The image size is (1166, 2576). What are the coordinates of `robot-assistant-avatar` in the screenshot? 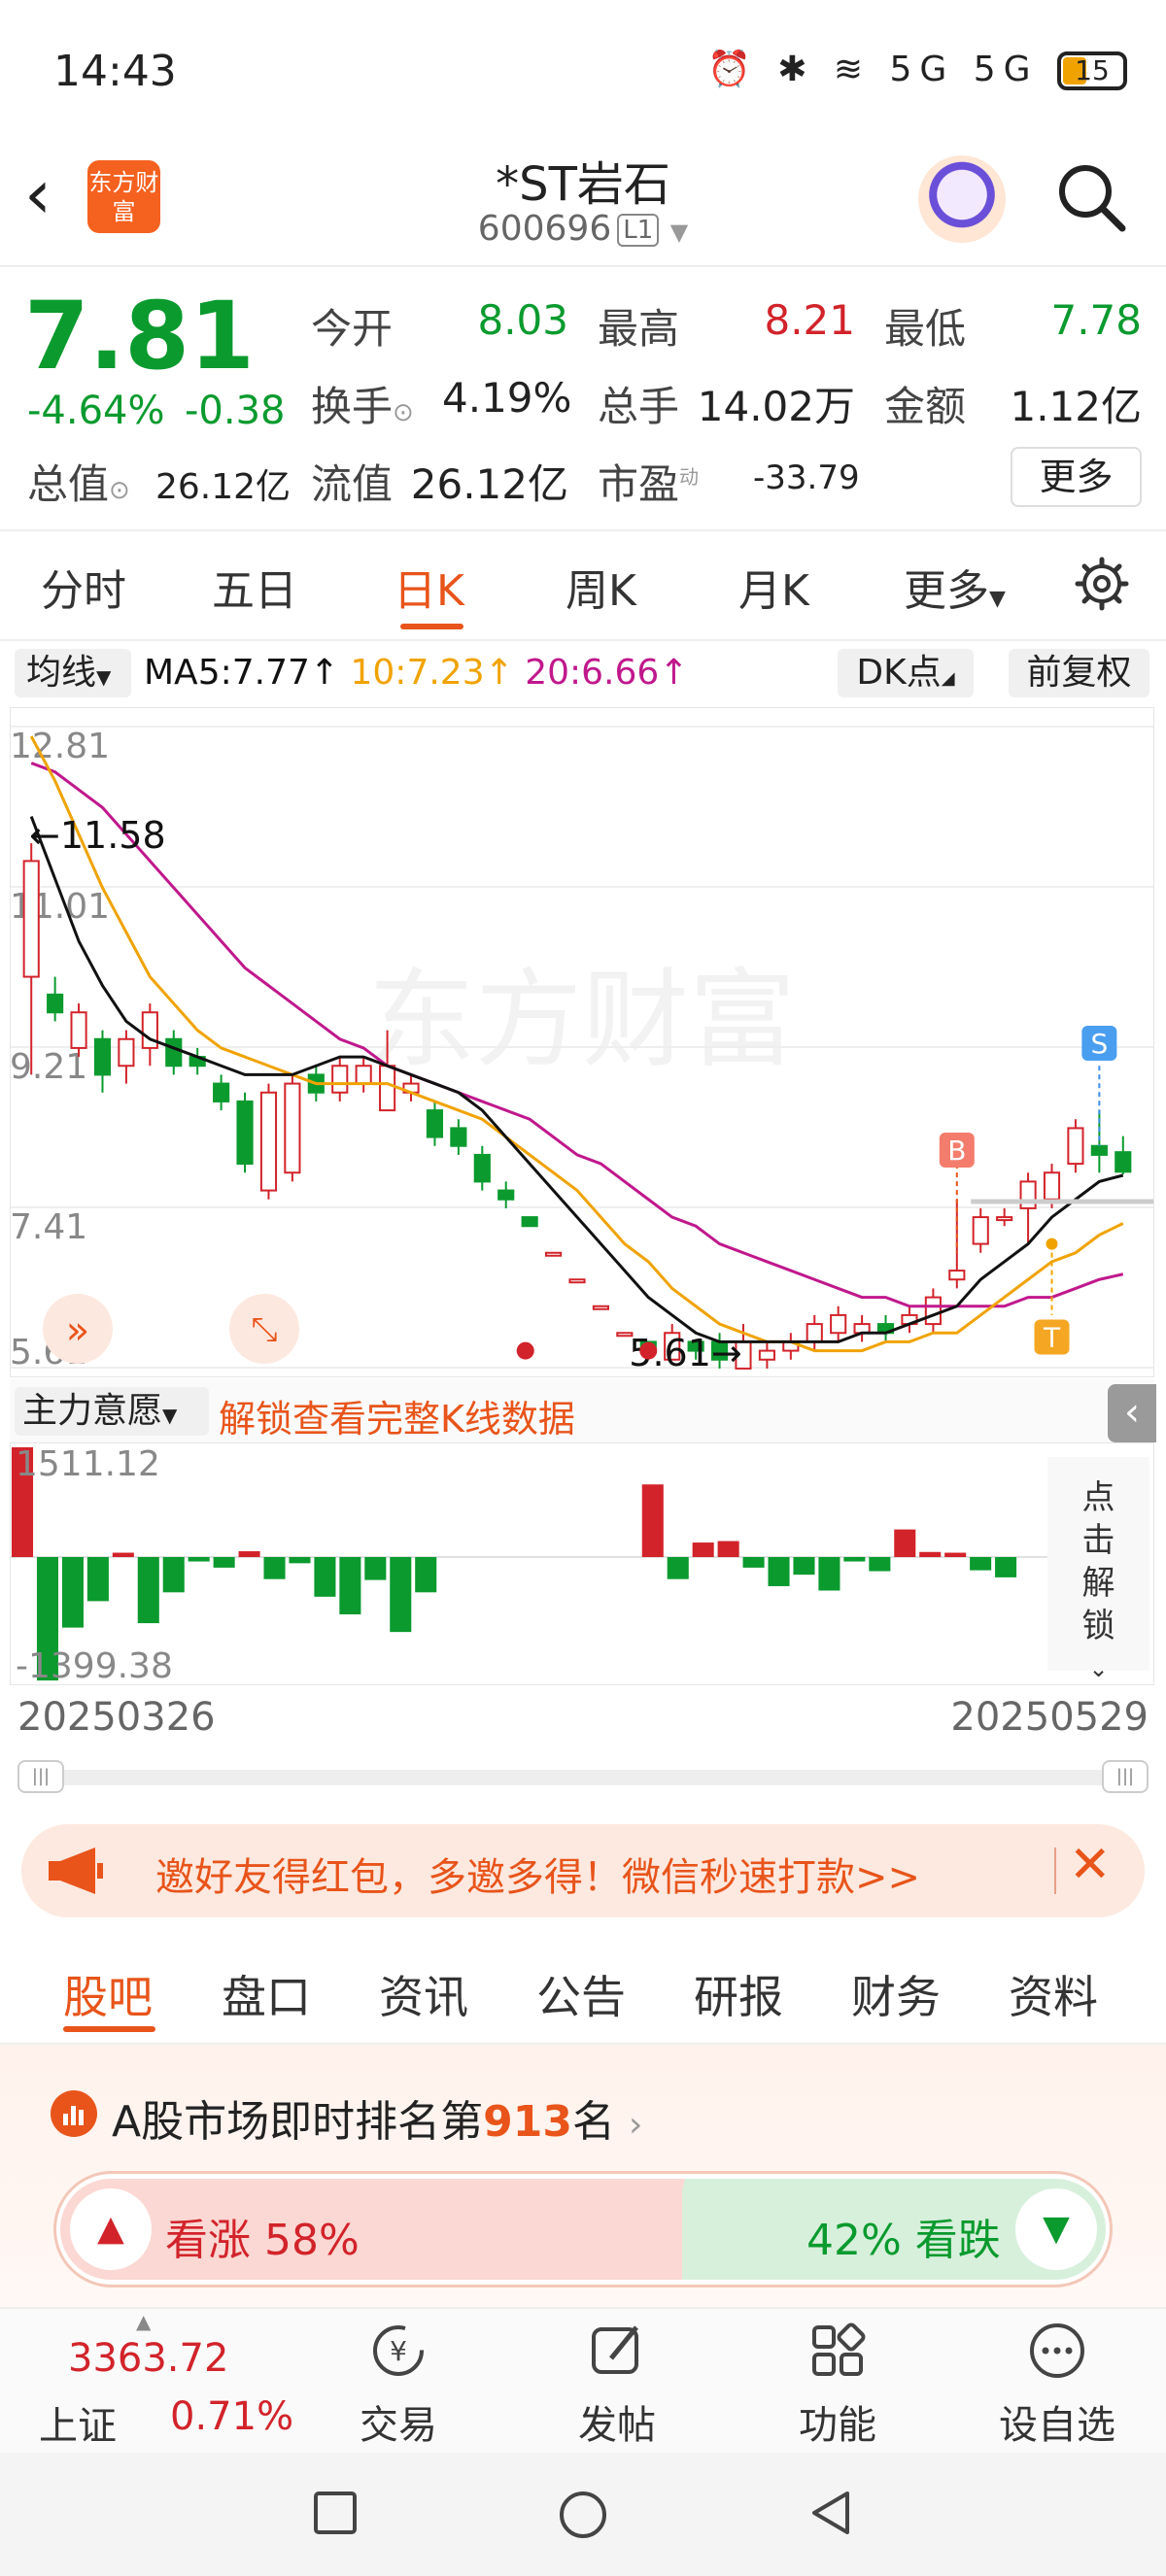 It's located at (962, 199).